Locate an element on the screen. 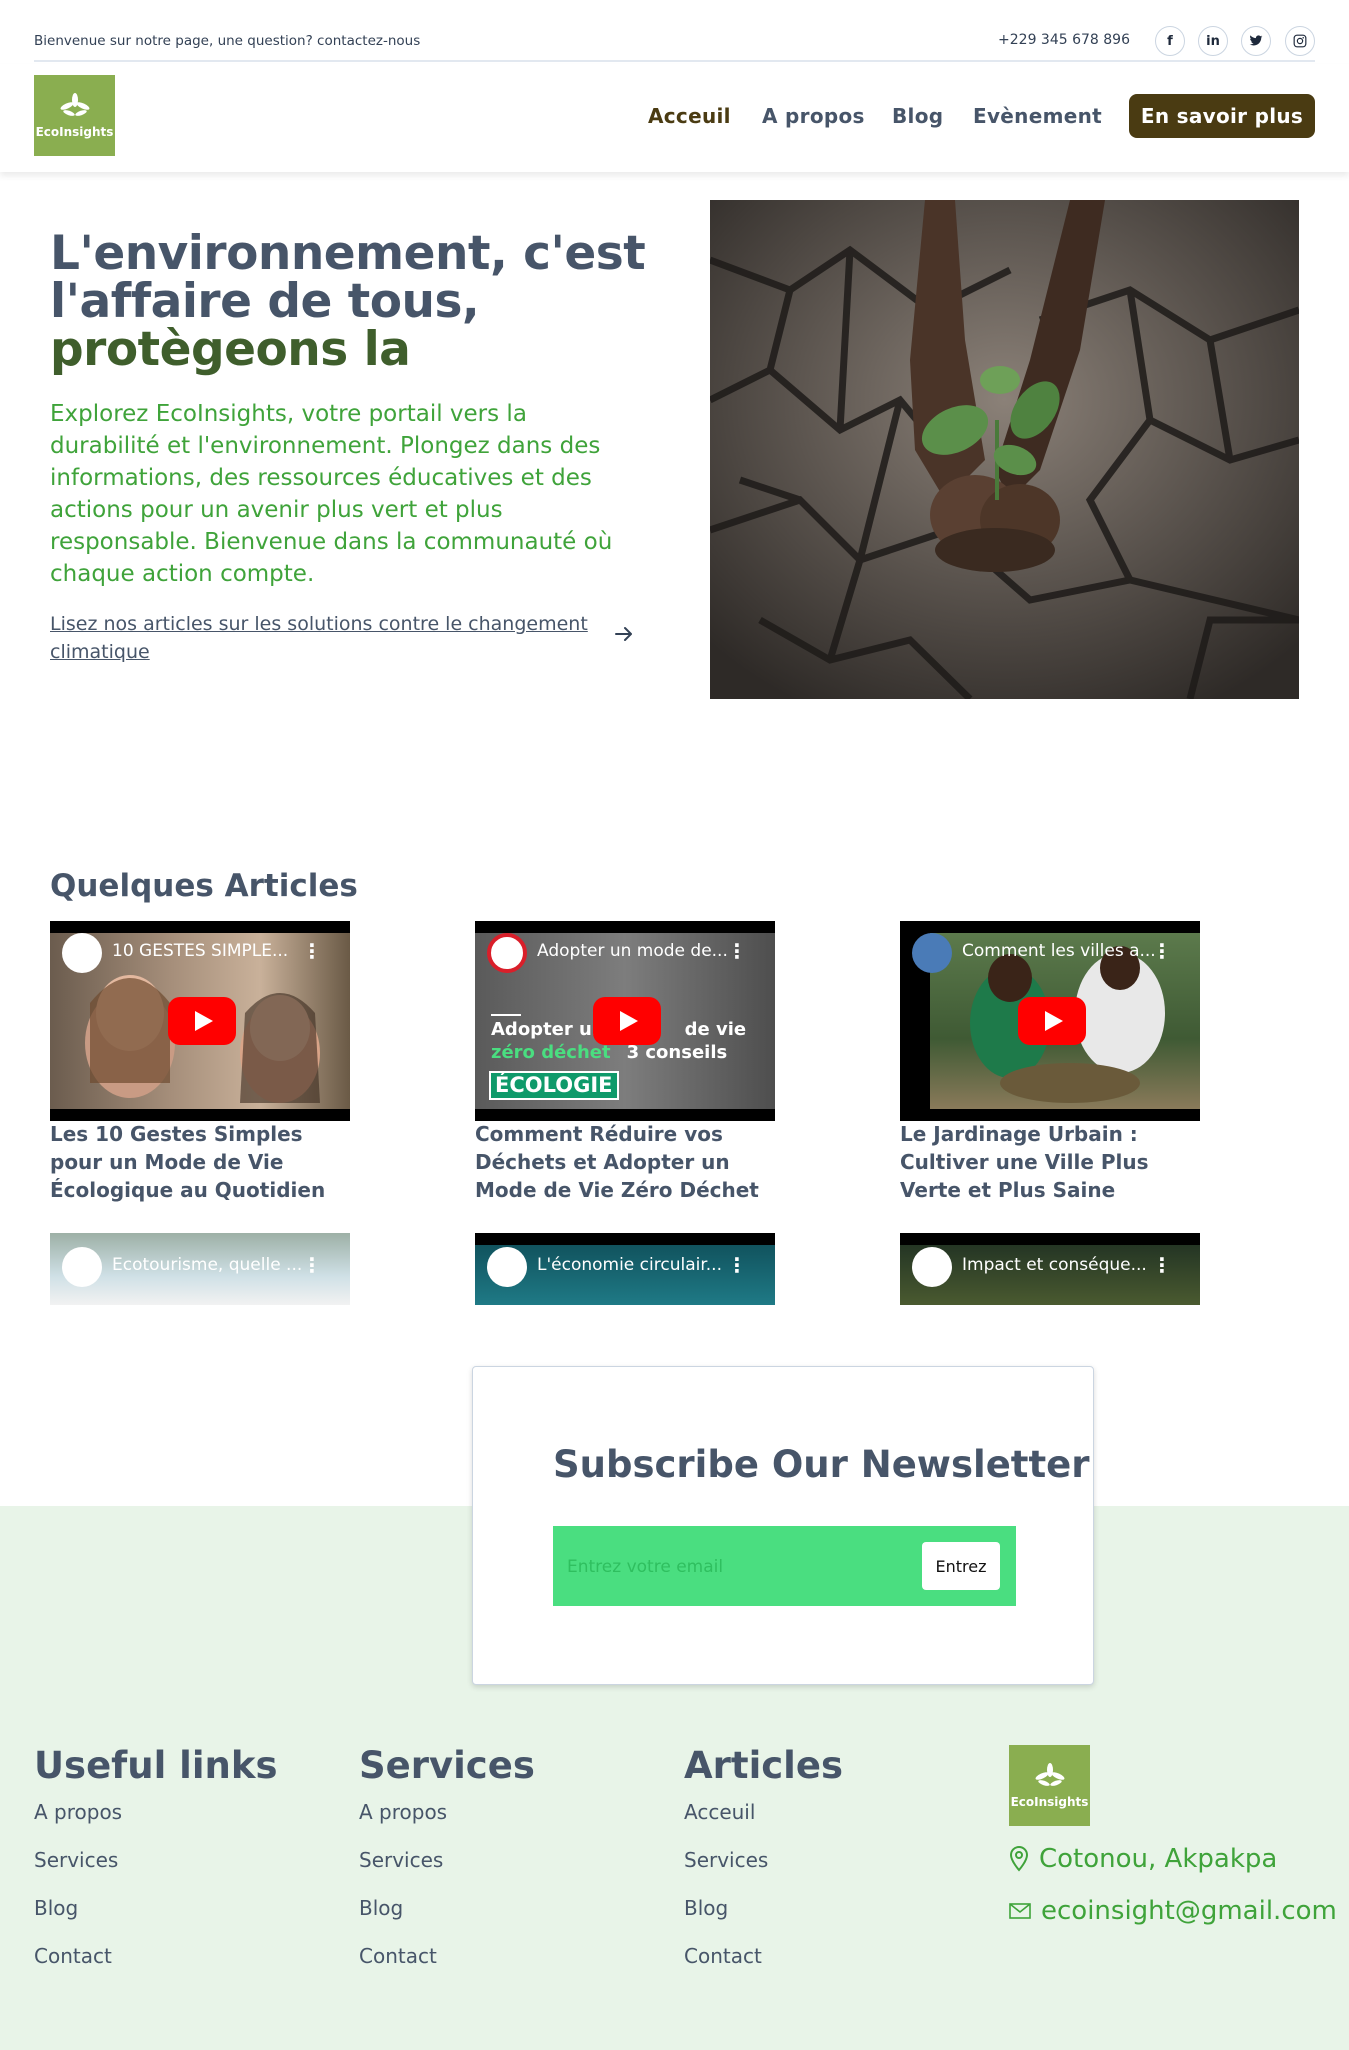 This screenshot has height=2050, width=1349. twitter-icon is located at coordinates (1256, 41).